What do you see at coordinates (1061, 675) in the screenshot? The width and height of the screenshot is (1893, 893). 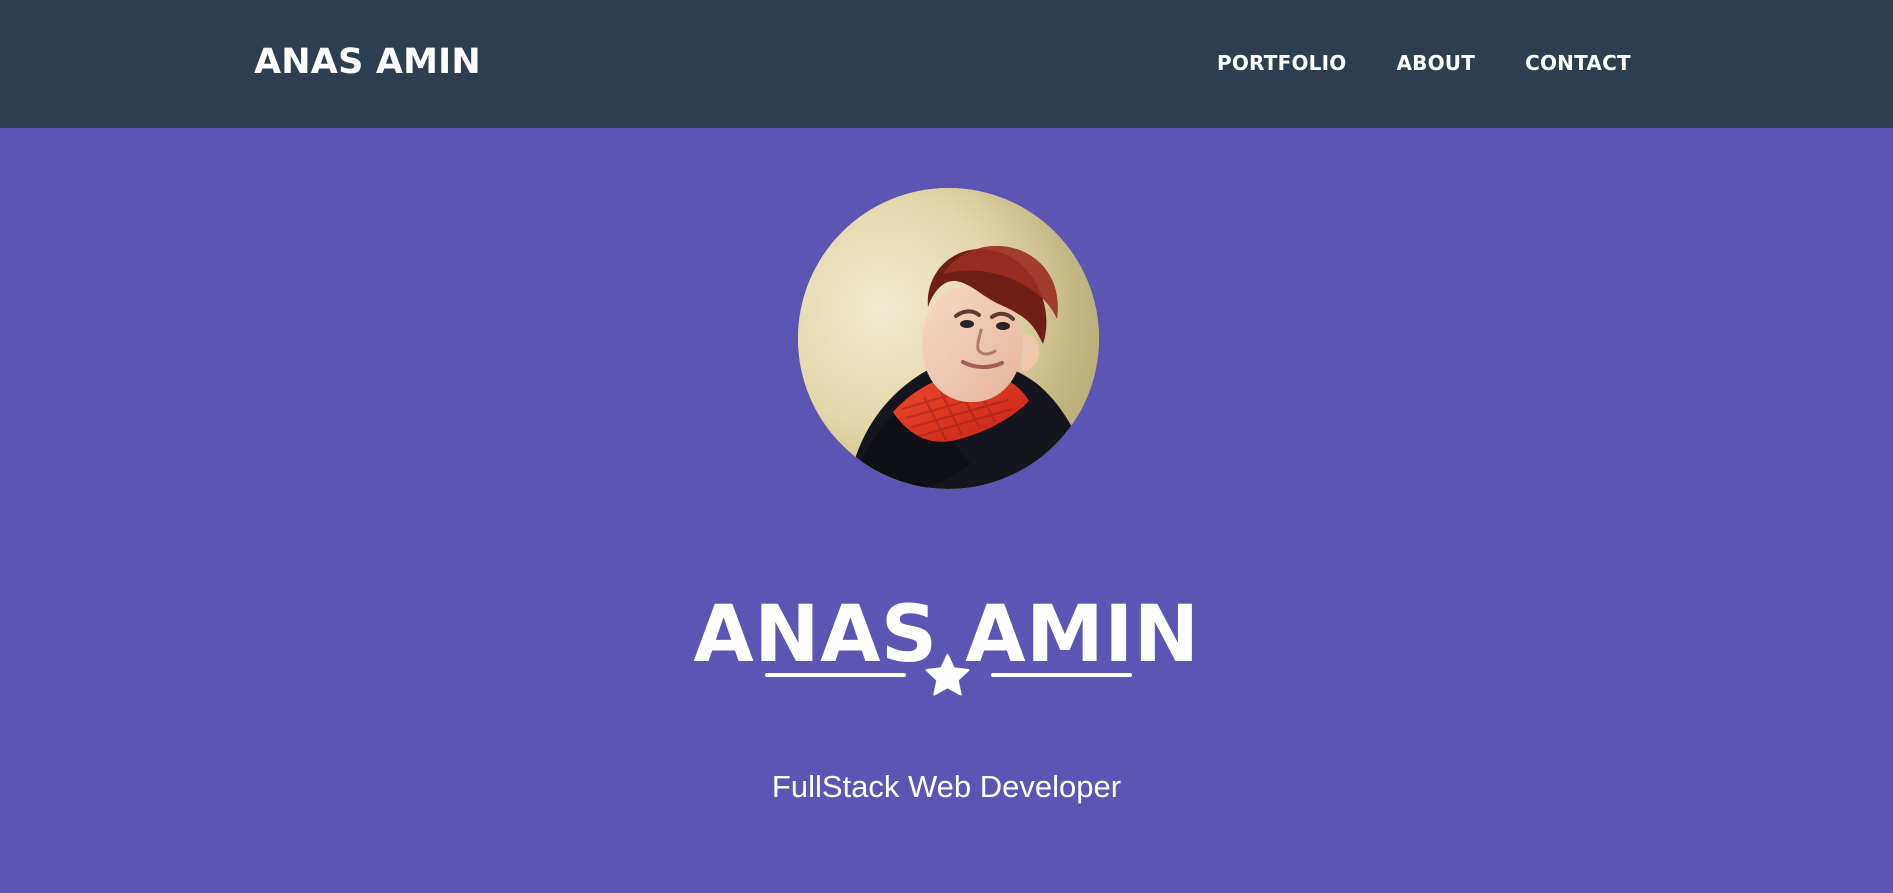 I see `divider-line-right` at bounding box center [1061, 675].